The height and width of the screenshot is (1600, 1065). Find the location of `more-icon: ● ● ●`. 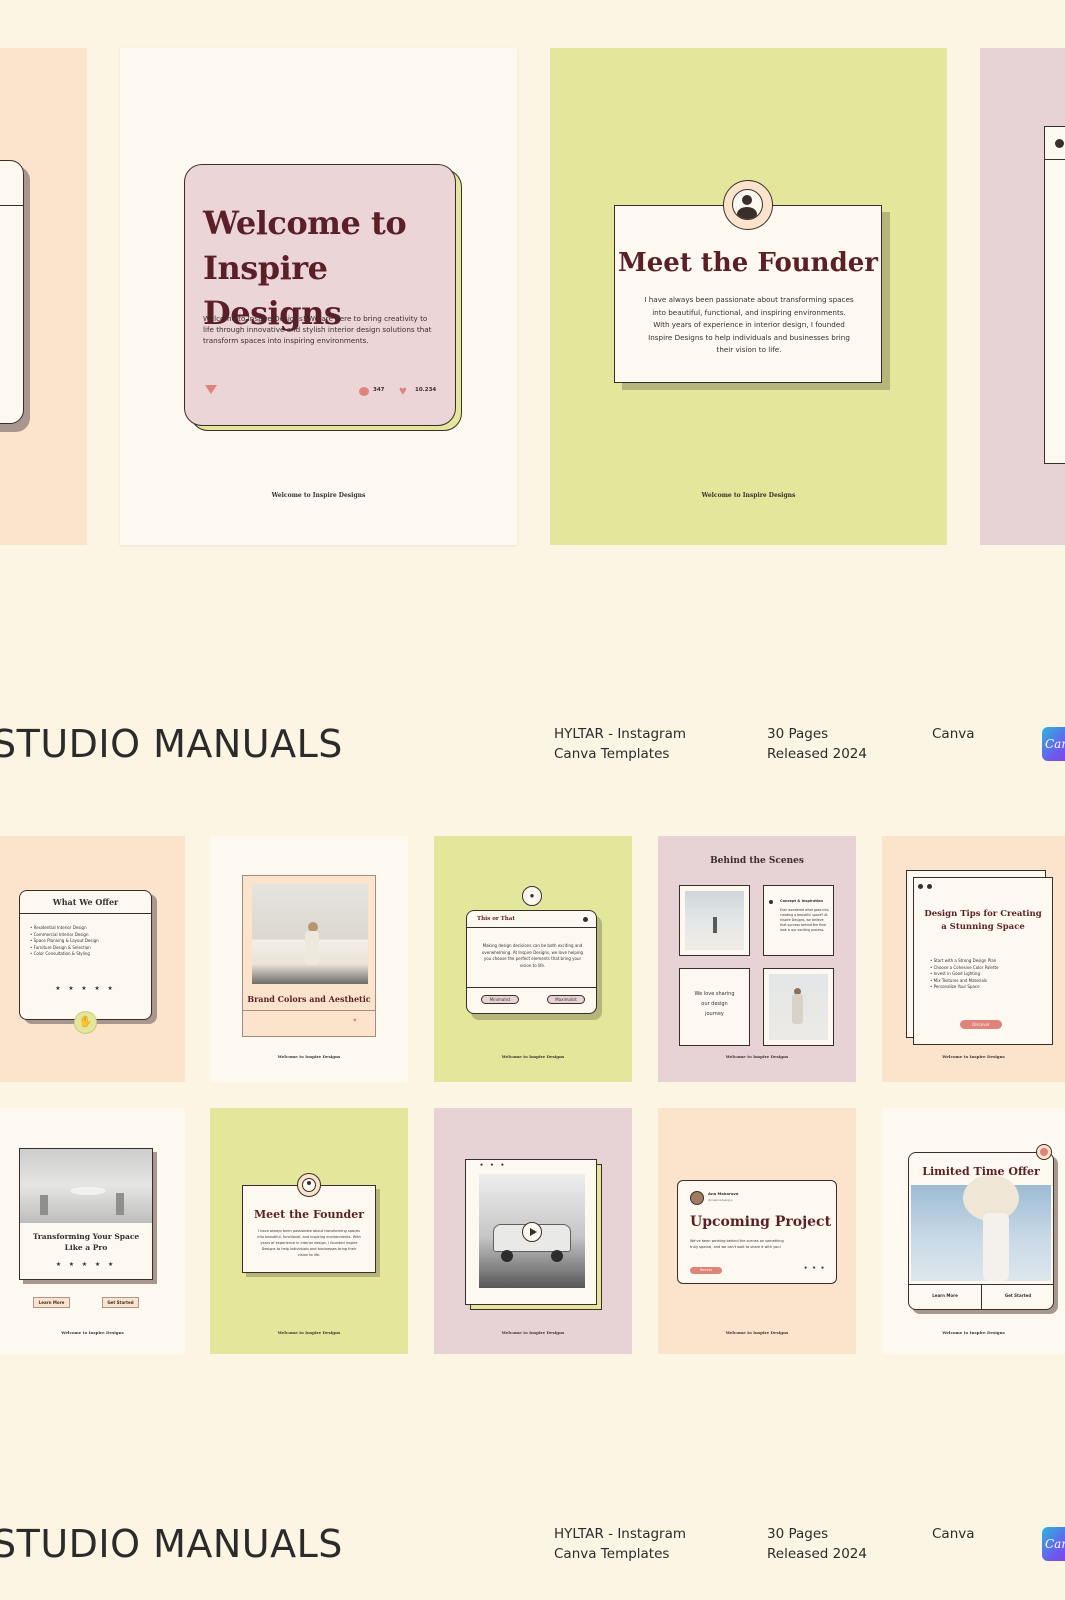

more-icon: ● ● ● is located at coordinates (815, 1268).